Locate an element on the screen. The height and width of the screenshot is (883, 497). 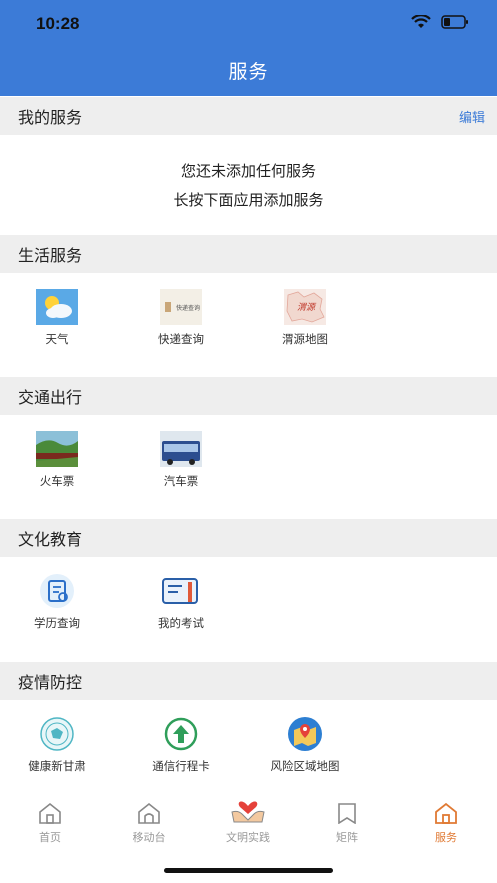
civilization-practice-icon is located at coordinates (248, 812).